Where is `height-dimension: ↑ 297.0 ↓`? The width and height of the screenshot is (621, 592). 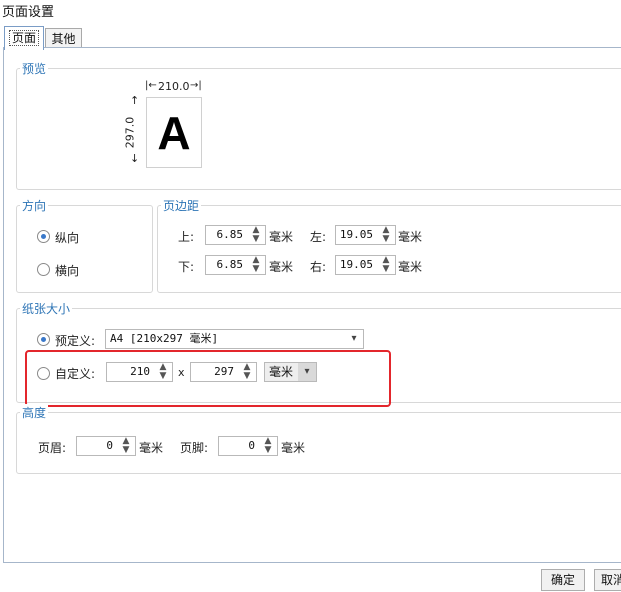
height-dimension: ↑ 297.0 ↓ is located at coordinates (133, 131).